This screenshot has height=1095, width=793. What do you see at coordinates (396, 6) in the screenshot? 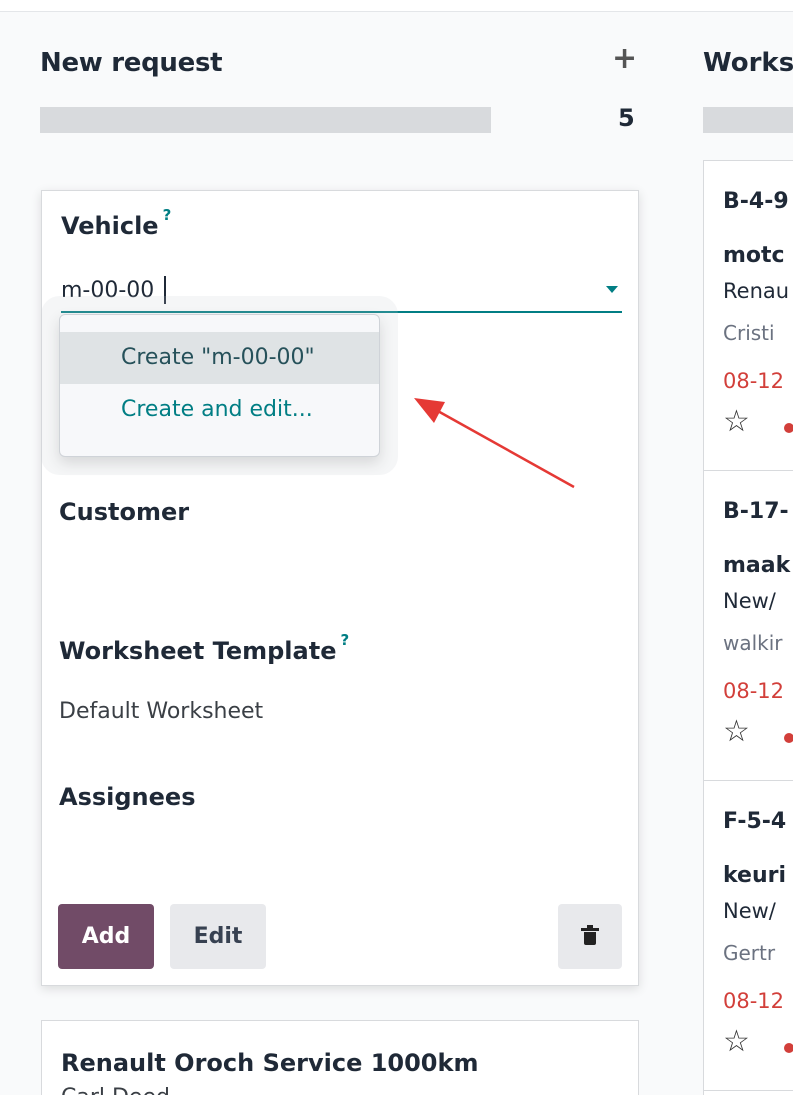
I see `top-divider` at bounding box center [396, 6].